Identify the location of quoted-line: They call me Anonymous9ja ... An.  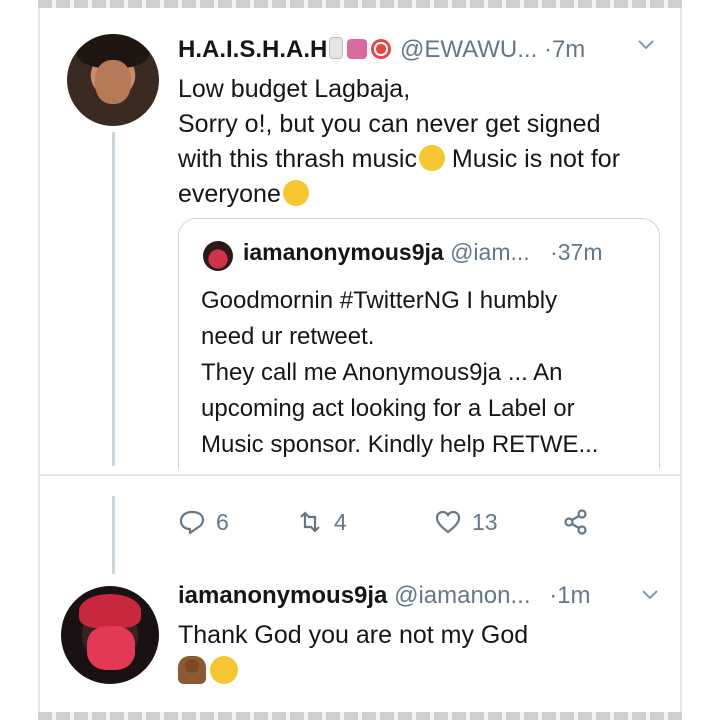
(382, 372).